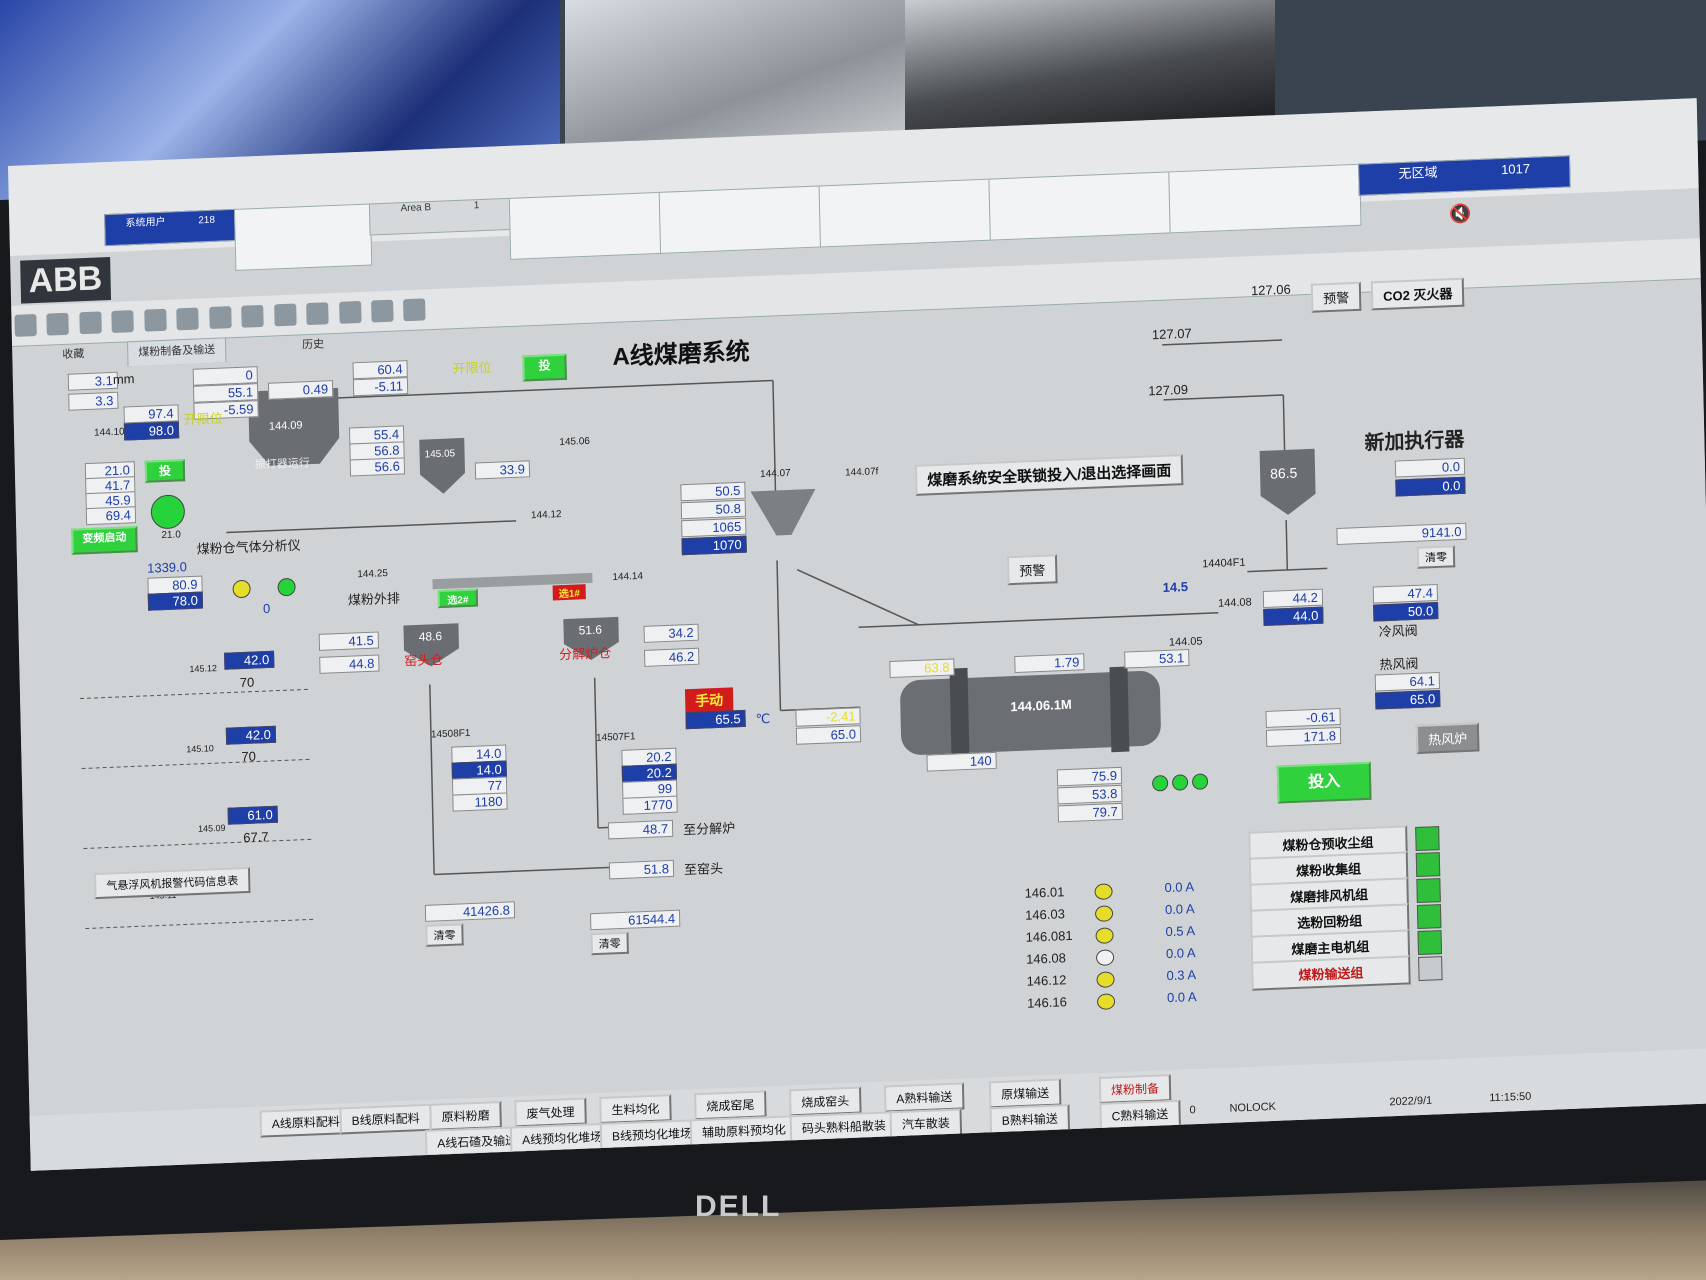  Describe the element at coordinates (1234, 603) in the screenshot. I see `tag-144-08: 144.08` at that location.